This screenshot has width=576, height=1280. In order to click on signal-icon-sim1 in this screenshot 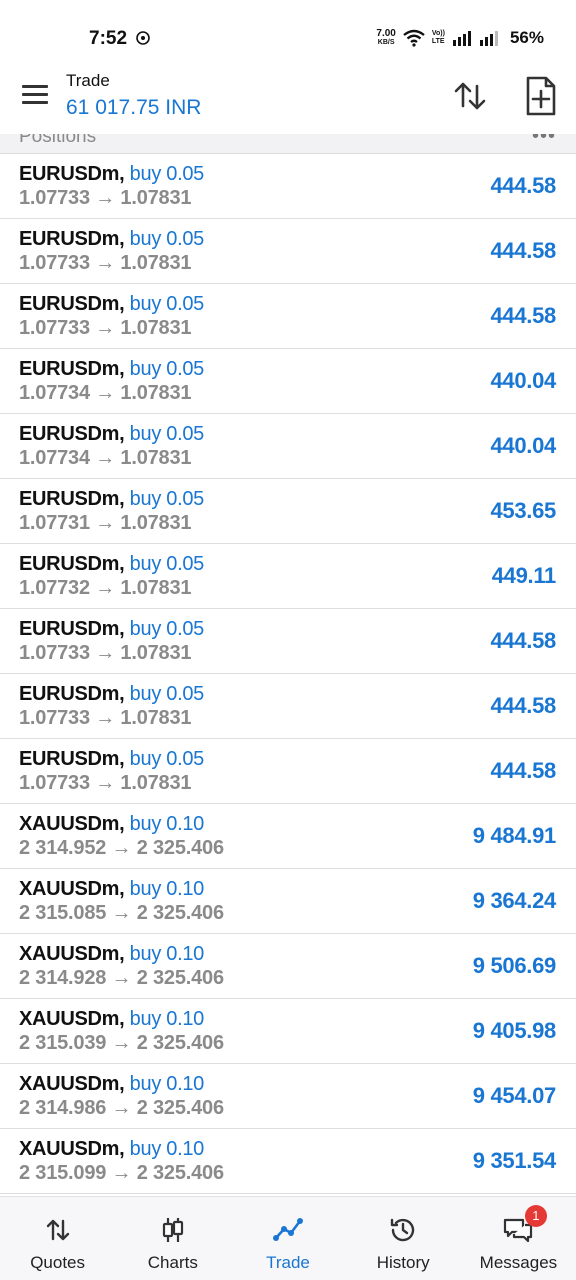, I will do `click(461, 38)`.